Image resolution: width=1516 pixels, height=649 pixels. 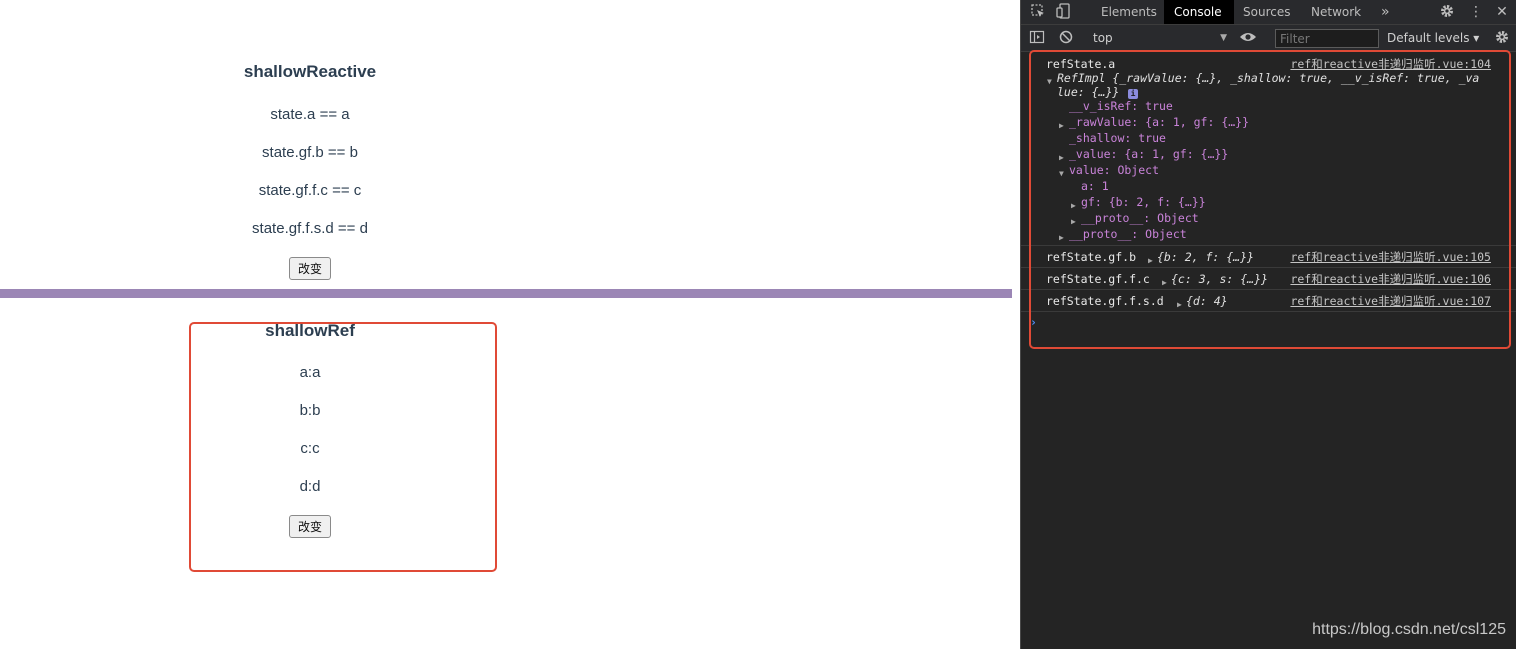 I want to click on filter-input, so click(x=1327, y=38).